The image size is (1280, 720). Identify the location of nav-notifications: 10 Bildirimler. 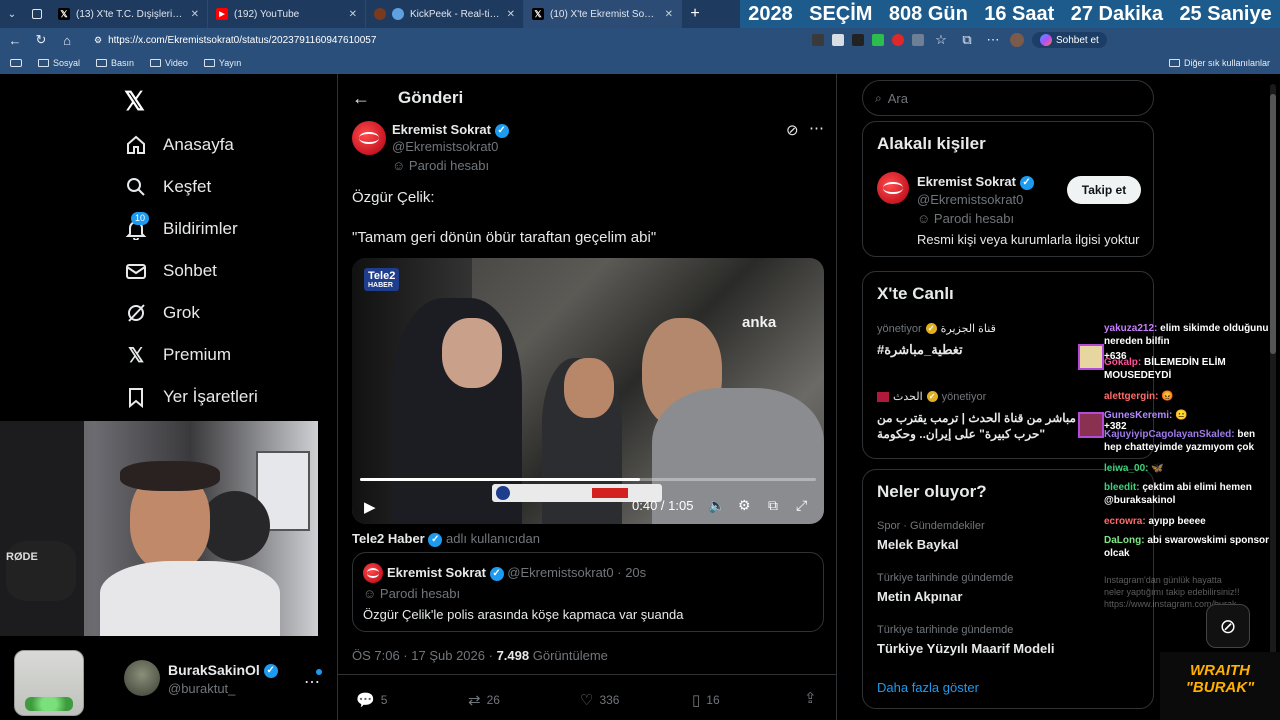
(181, 226).